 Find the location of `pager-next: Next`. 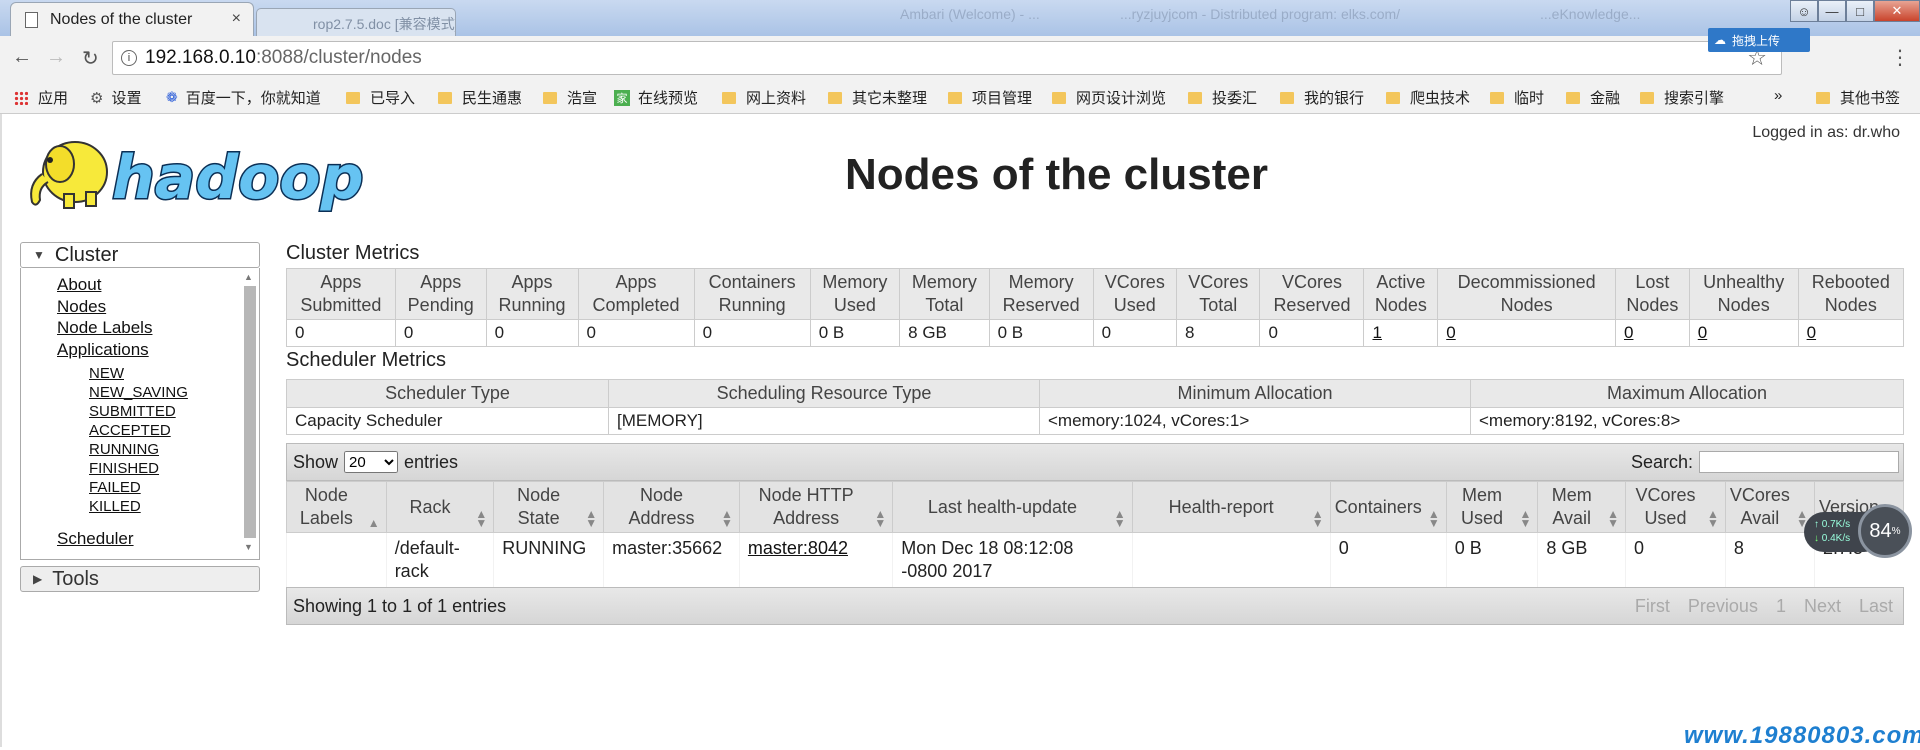

pager-next: Next is located at coordinates (1822, 606).